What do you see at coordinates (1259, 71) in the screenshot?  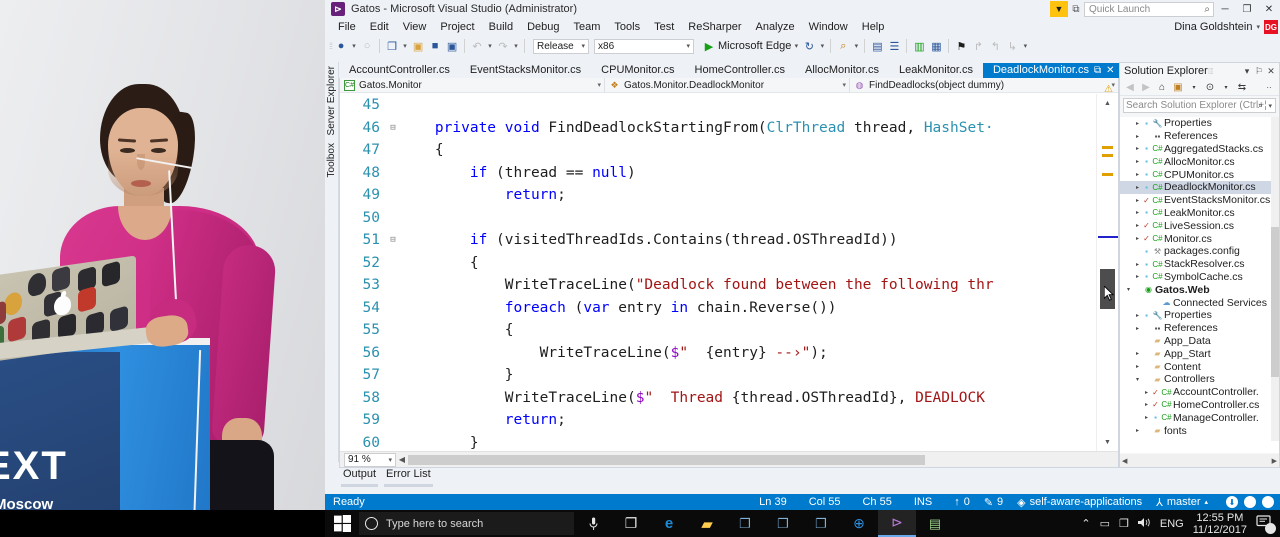 I see `pin-icon: ⚐` at bounding box center [1259, 71].